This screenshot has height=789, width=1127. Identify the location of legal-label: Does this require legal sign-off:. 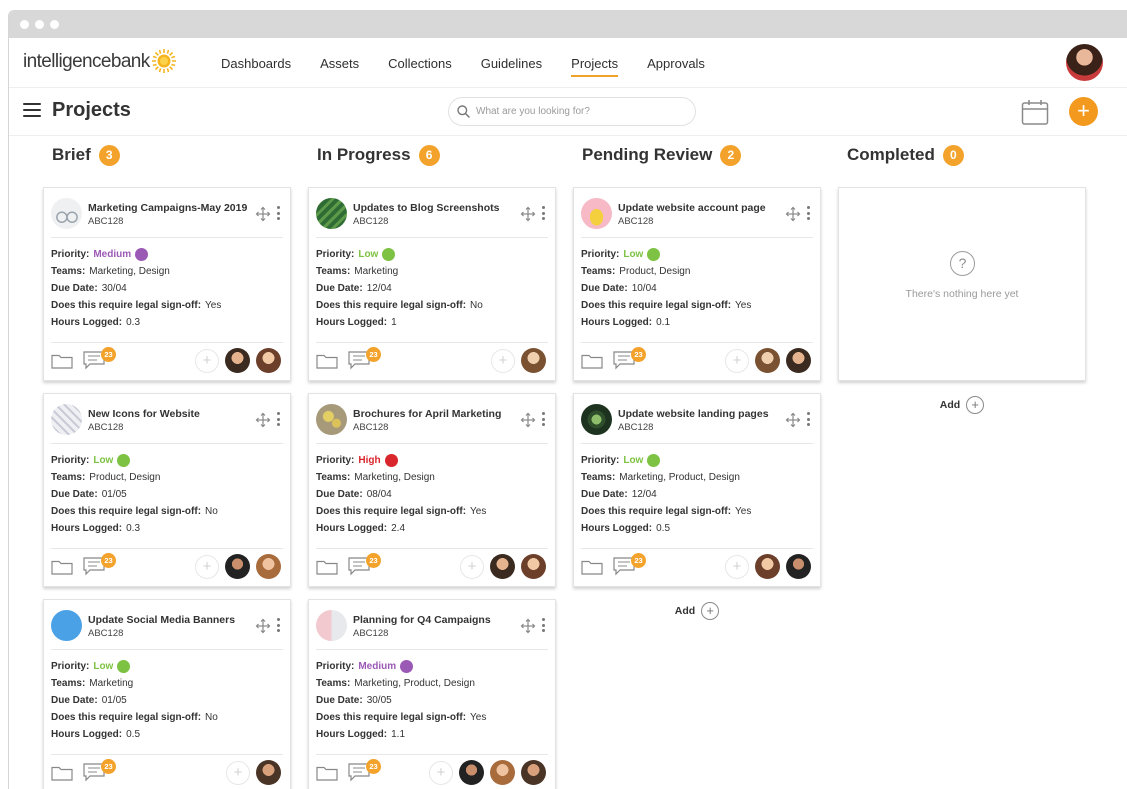
(391, 511).